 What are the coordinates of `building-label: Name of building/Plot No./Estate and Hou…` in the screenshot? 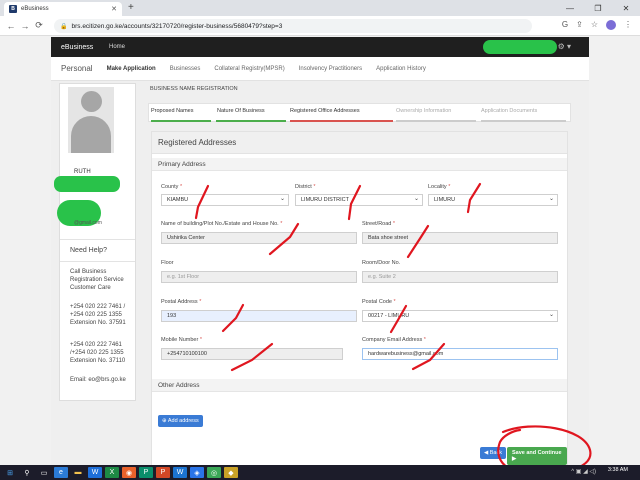 It's located at (222, 224).